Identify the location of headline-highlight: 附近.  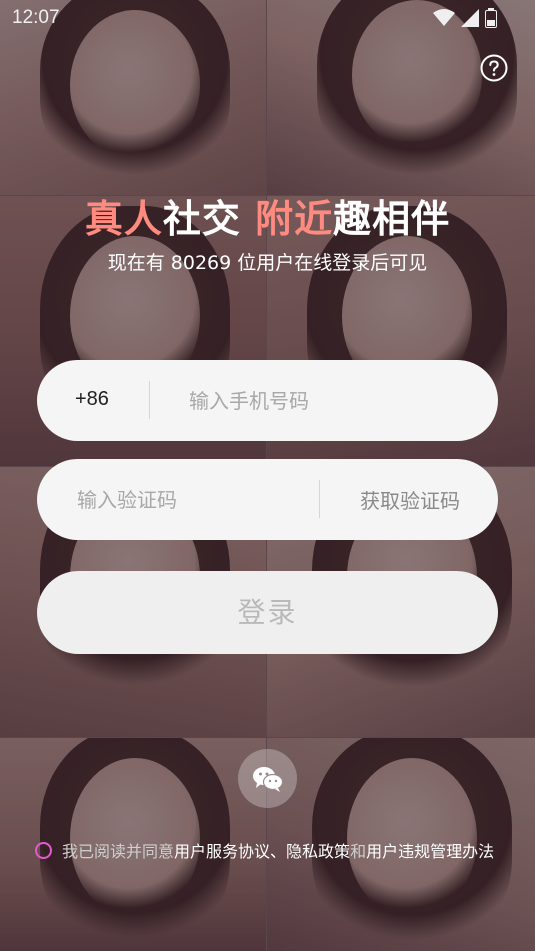
(294, 219).